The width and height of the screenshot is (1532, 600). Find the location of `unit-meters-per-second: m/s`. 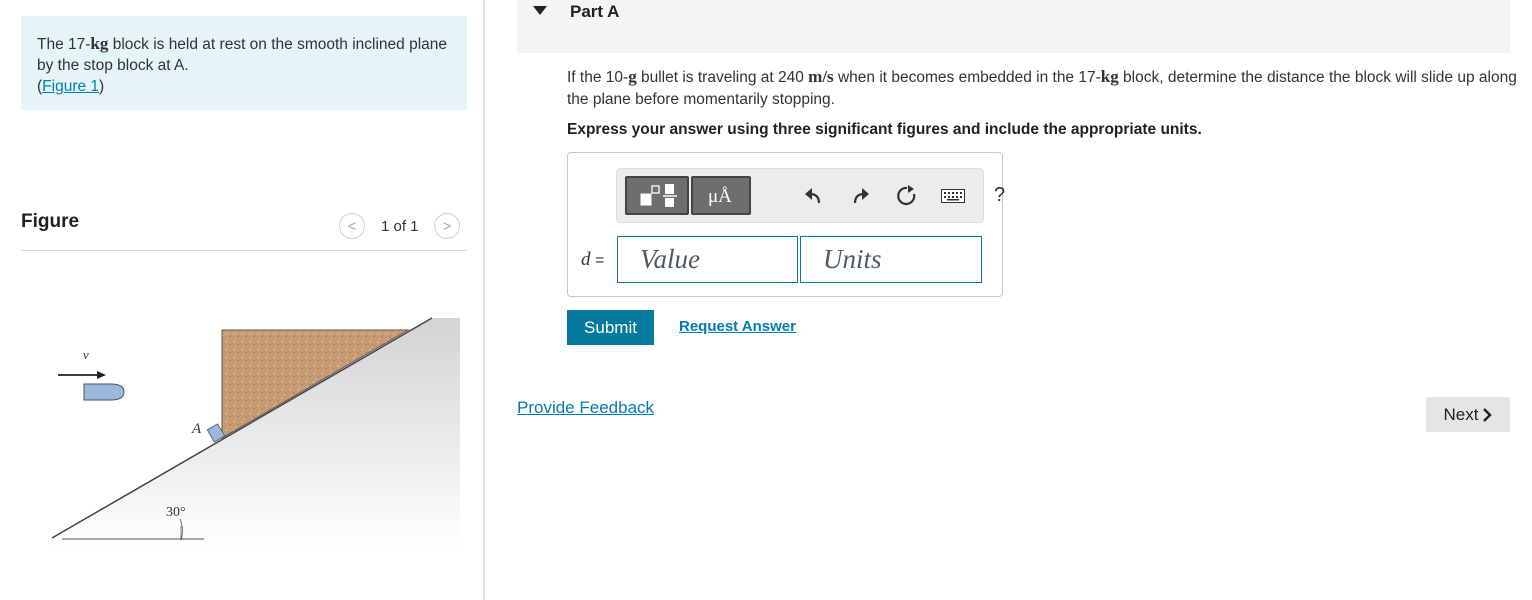

unit-meters-per-second: m/s is located at coordinates (821, 76).